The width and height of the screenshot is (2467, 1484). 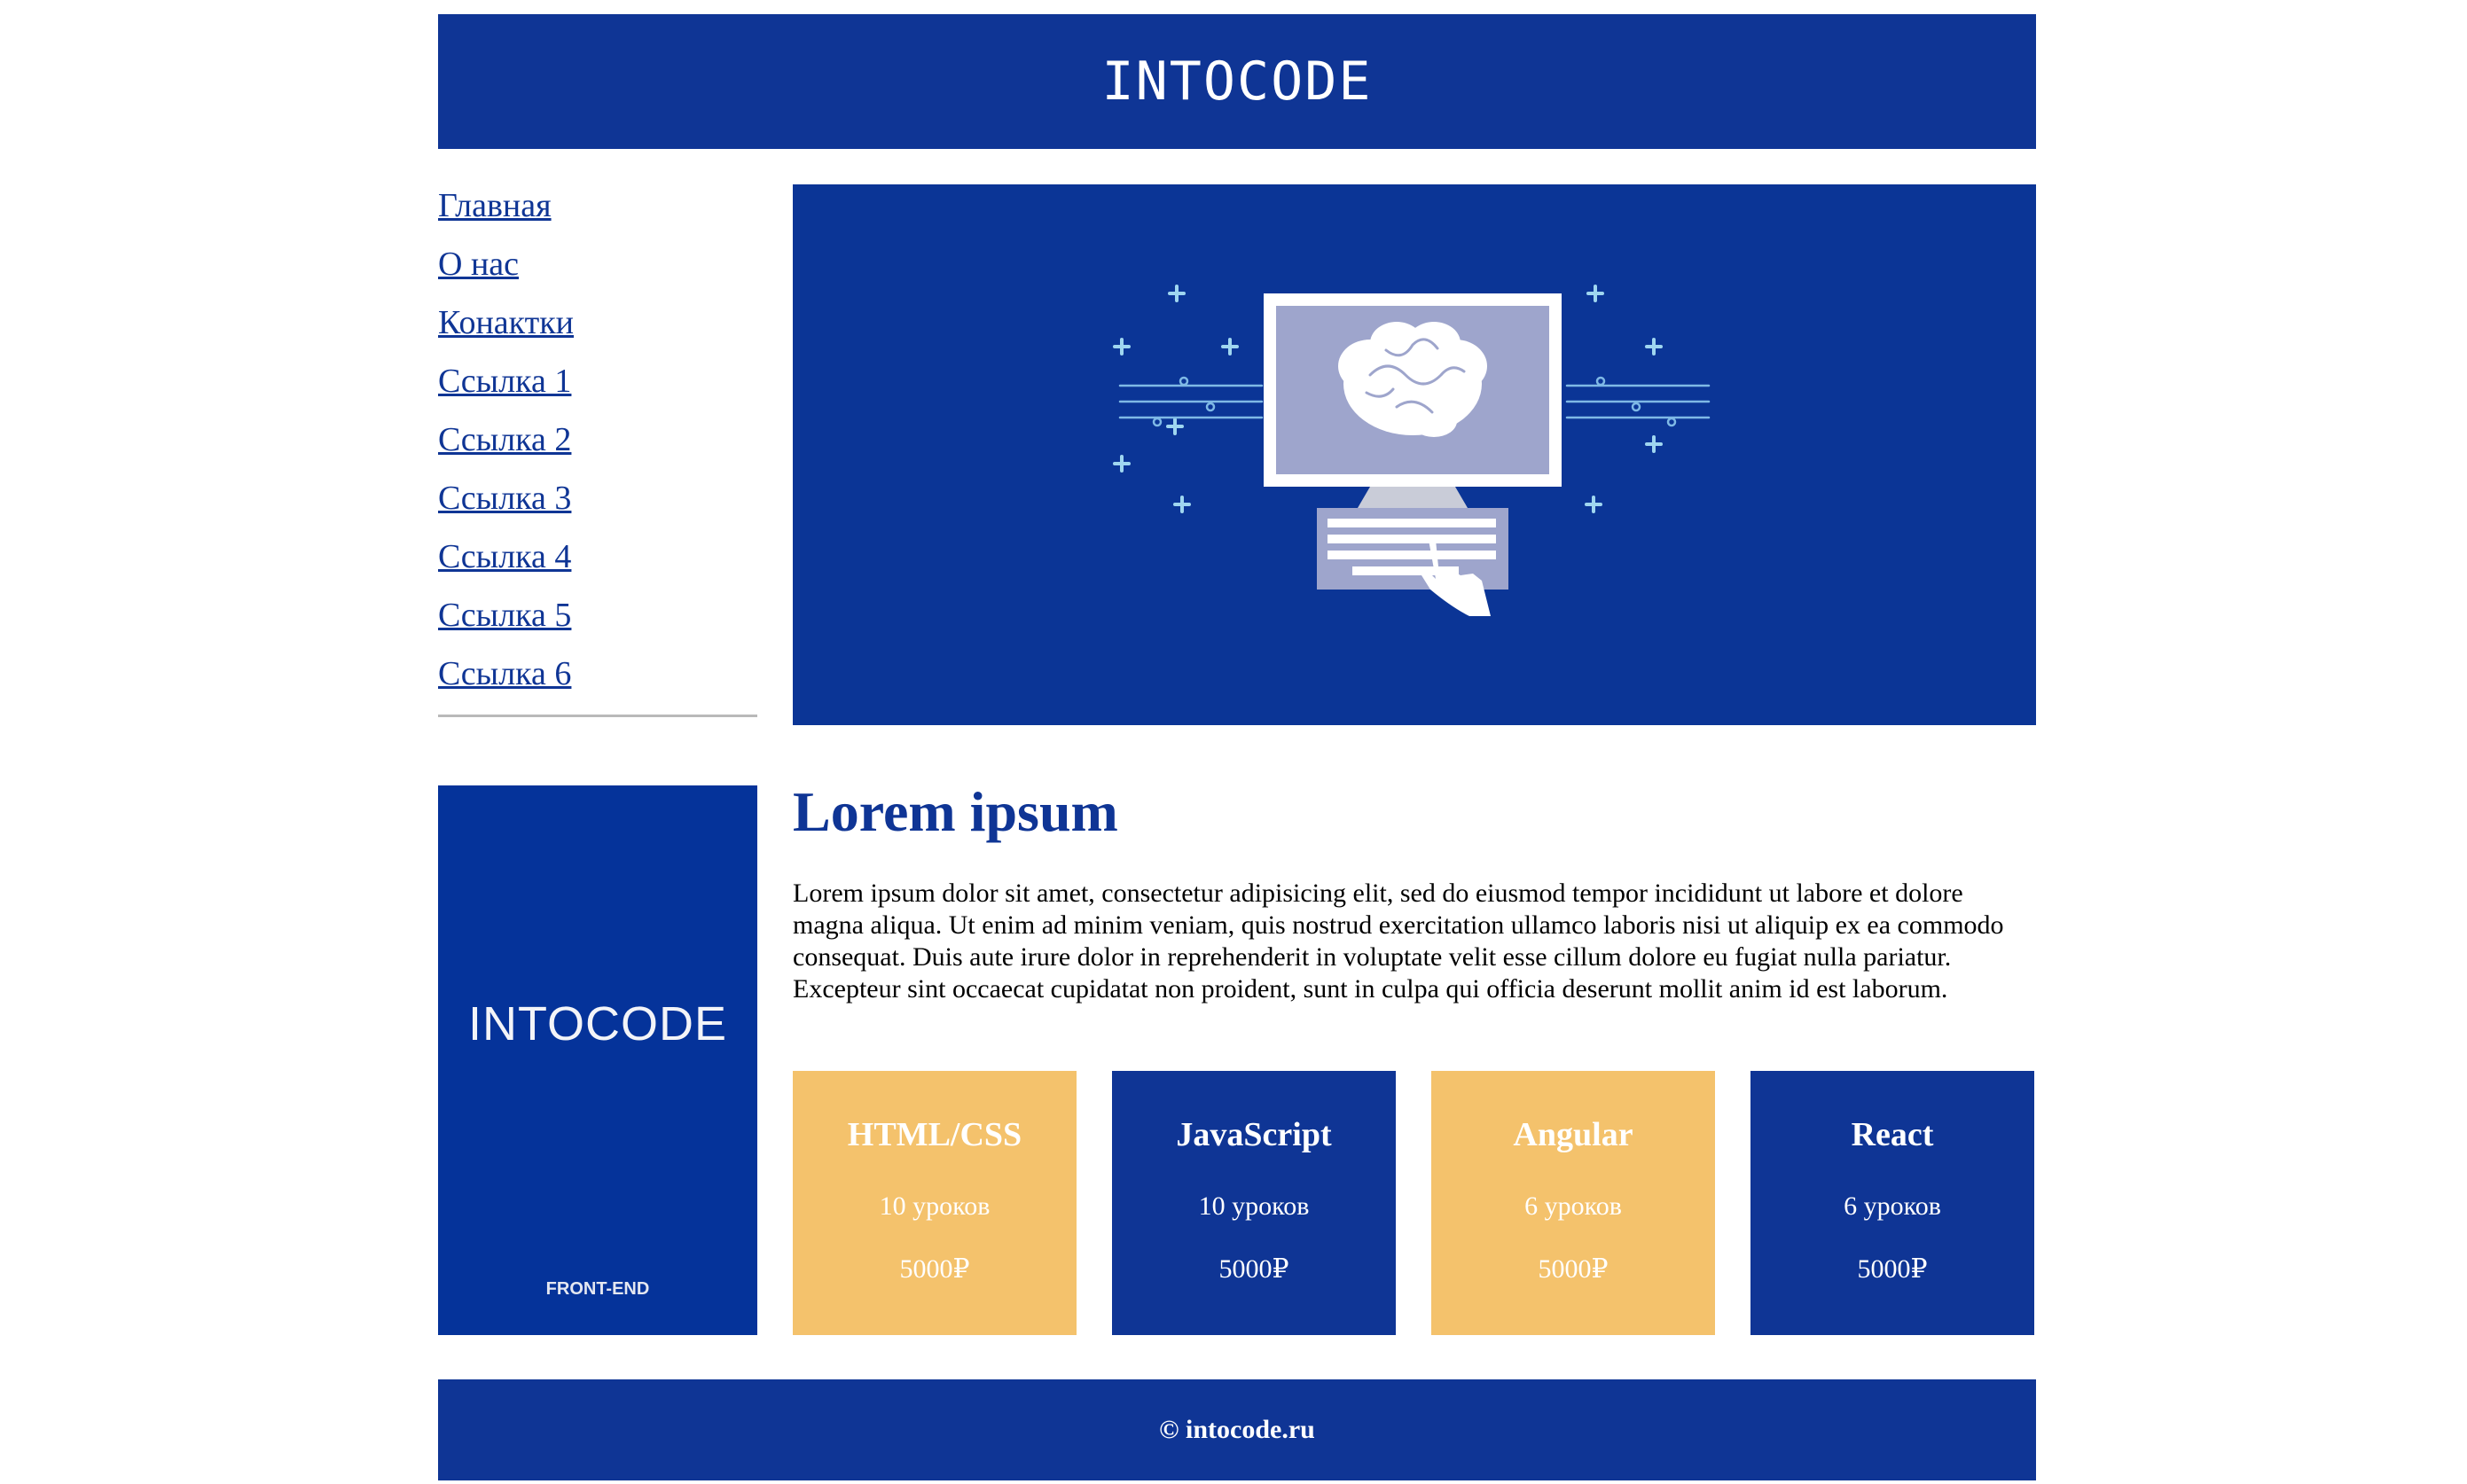 I want to click on site-logo: INTOCODE, so click(x=1237, y=82).